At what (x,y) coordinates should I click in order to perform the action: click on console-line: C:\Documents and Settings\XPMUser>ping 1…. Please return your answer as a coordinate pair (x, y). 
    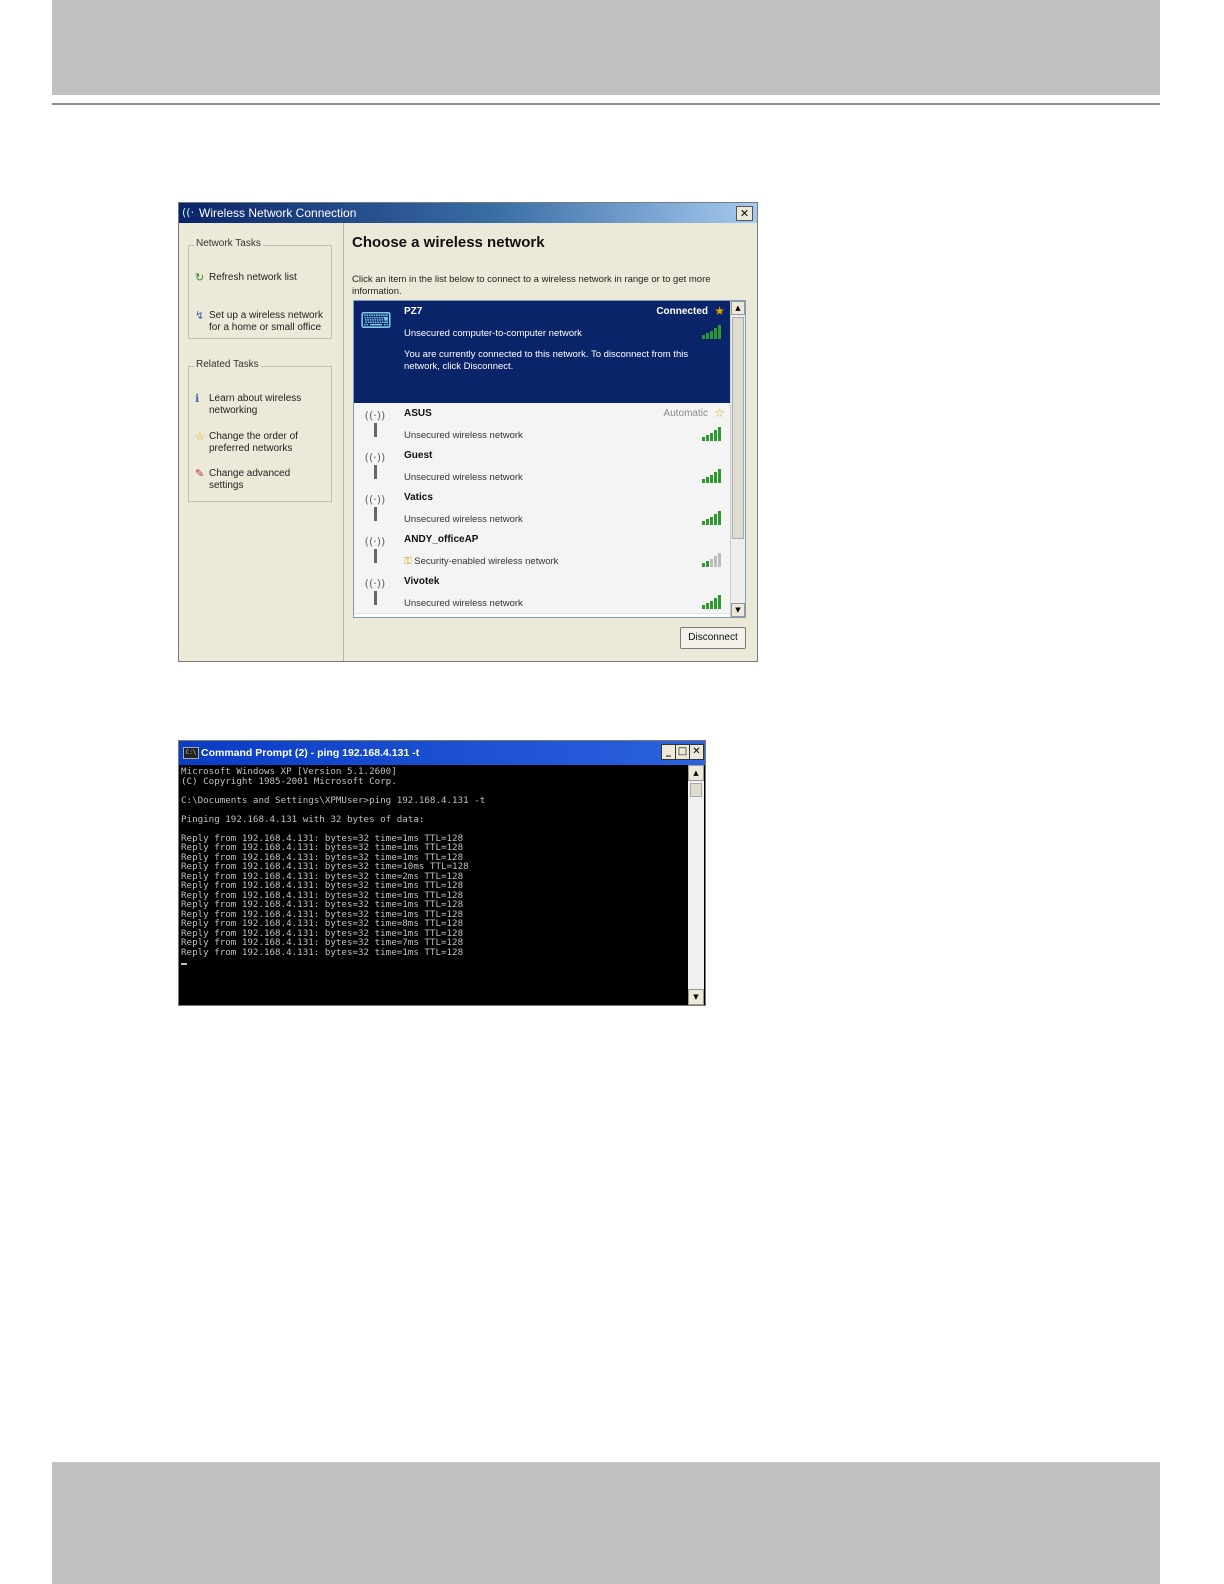
    Looking at the image, I should click on (333, 800).